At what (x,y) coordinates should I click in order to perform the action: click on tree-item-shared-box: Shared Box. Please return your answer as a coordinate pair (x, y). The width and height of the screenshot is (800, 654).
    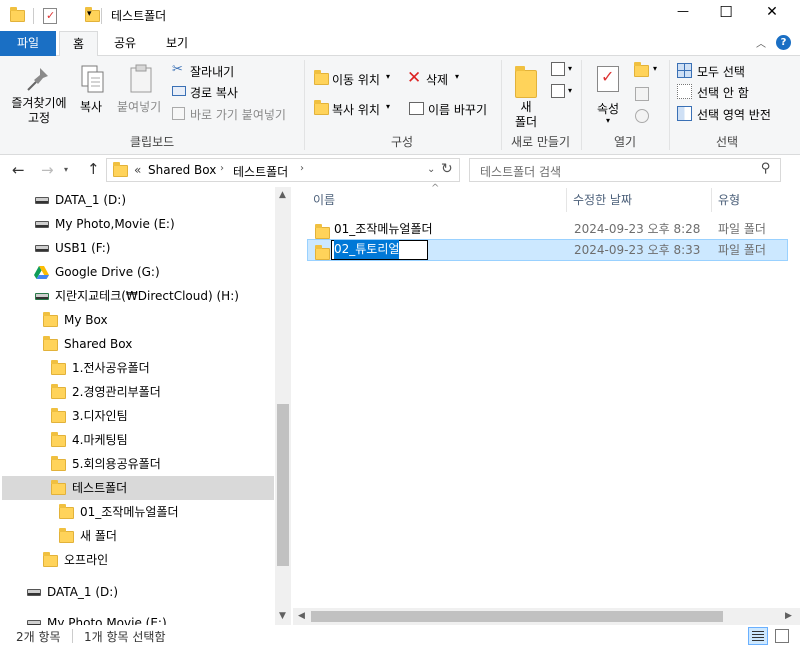
    Looking at the image, I should click on (87, 344).